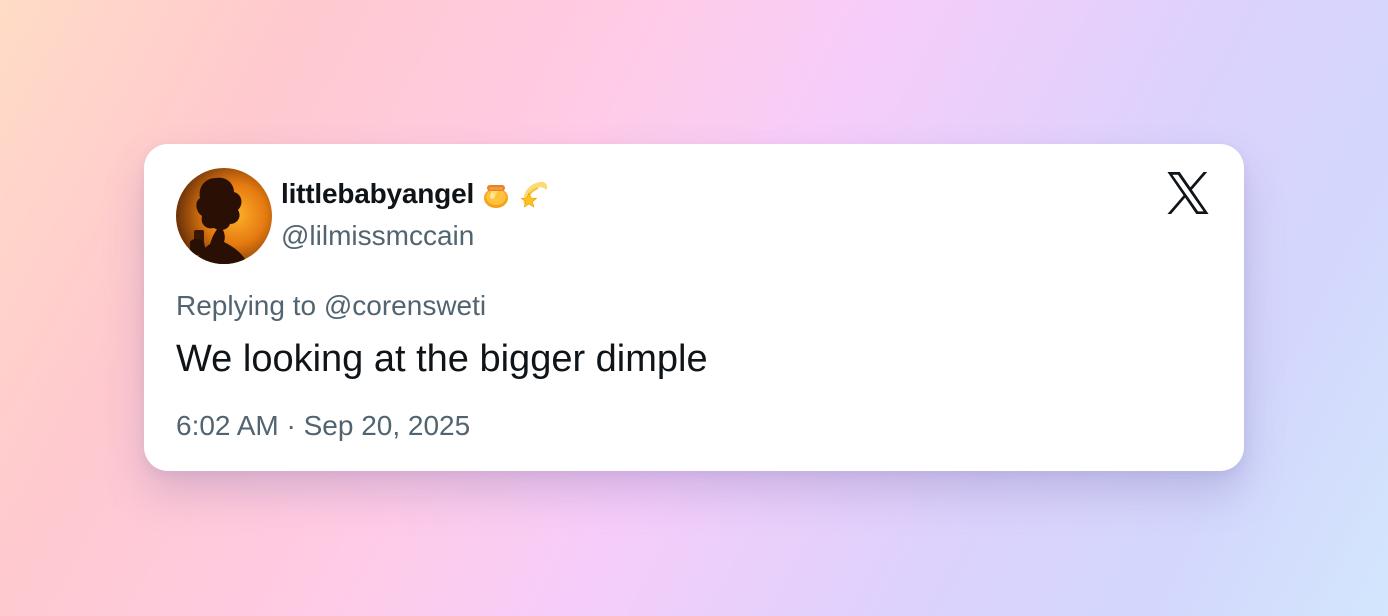 Image resolution: width=1388 pixels, height=616 pixels. I want to click on tweet-timestamp: 6:02 AM · Sep 20, 2025, so click(323, 426).